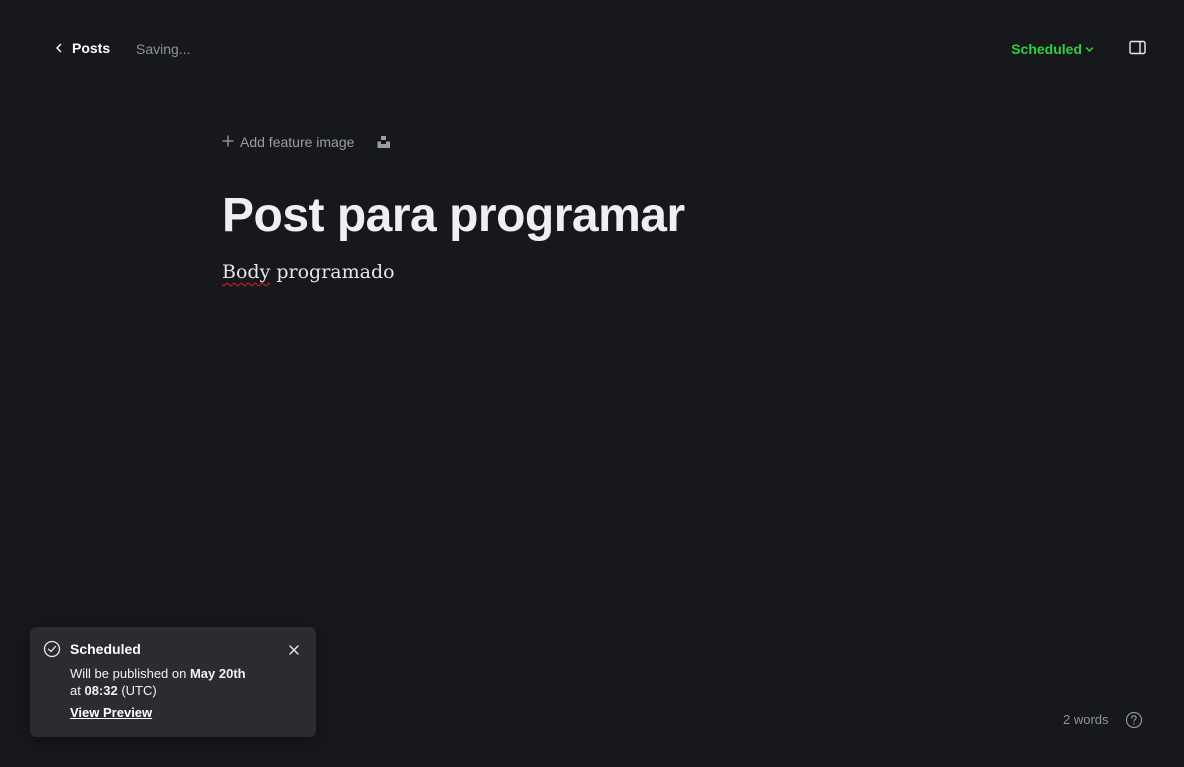 The width and height of the screenshot is (1184, 767). Describe the element at coordinates (297, 142) in the screenshot. I see `add-feature-image-label: Add feature image` at that location.